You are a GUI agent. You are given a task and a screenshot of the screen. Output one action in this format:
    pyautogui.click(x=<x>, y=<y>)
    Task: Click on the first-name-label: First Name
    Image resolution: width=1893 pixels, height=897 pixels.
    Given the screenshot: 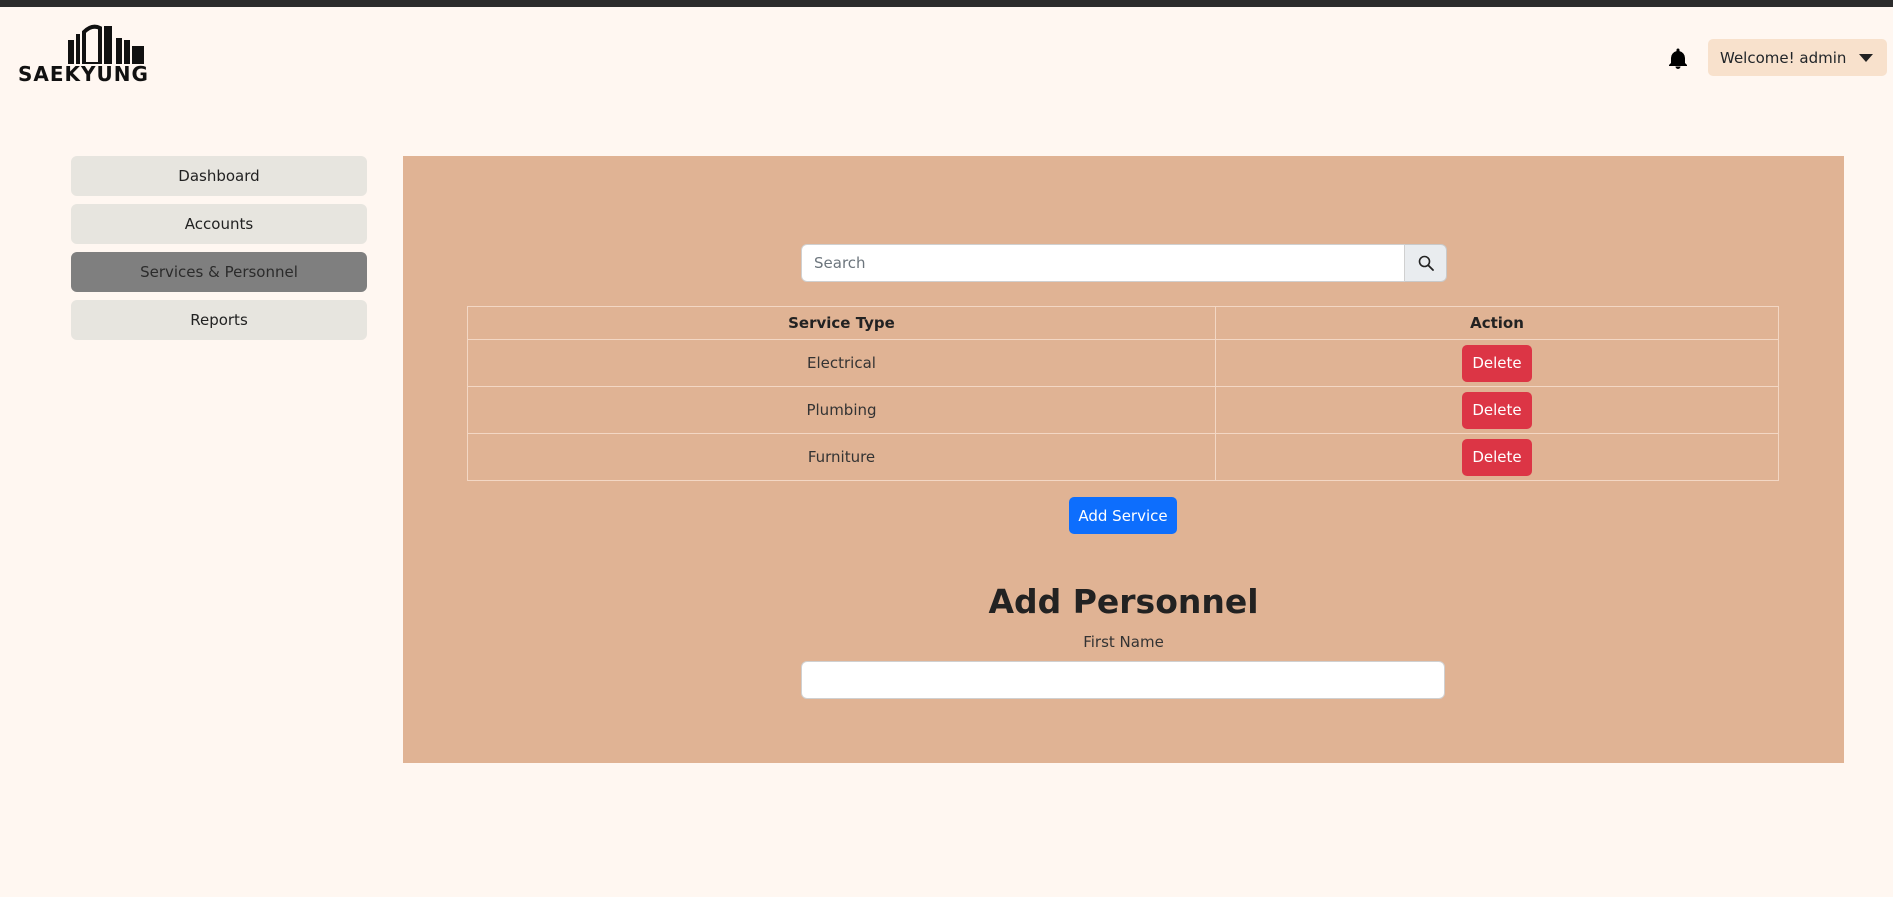 What is the action you would take?
    pyautogui.click(x=1123, y=642)
    